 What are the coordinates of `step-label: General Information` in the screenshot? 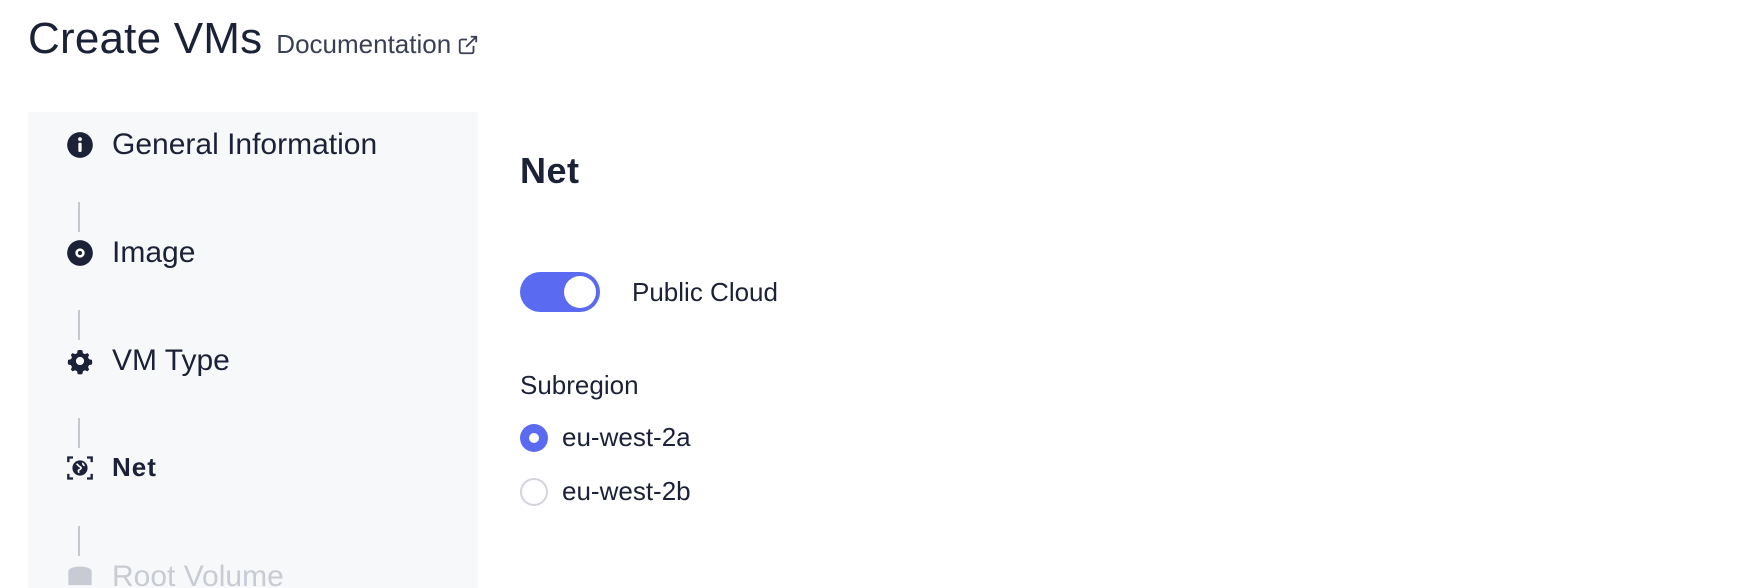 It's located at (245, 144).